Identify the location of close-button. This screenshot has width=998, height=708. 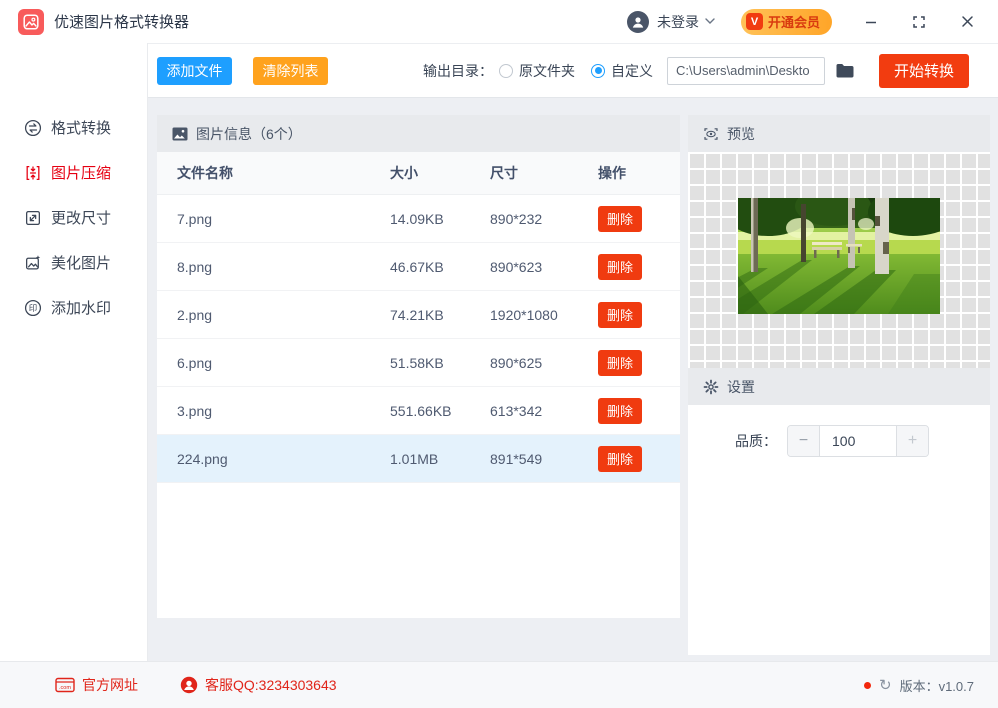
(967, 22).